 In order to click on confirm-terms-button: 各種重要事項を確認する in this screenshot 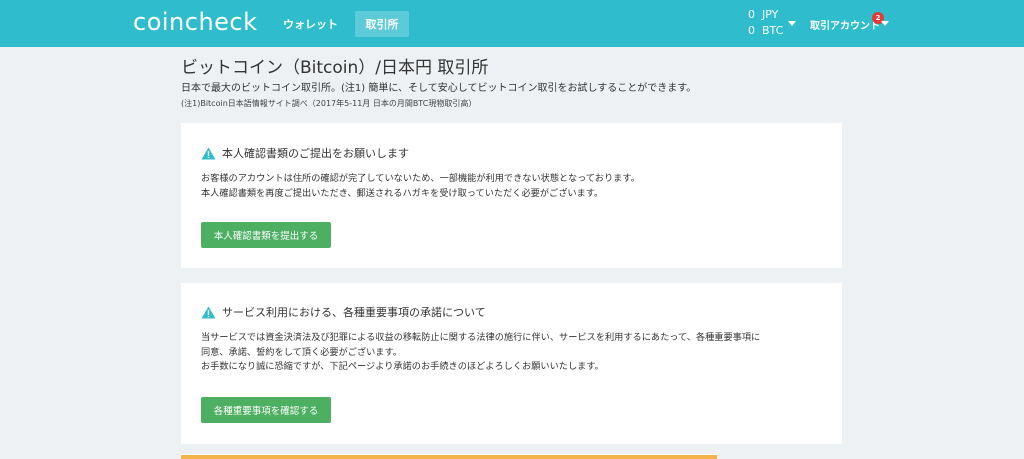, I will do `click(266, 410)`.